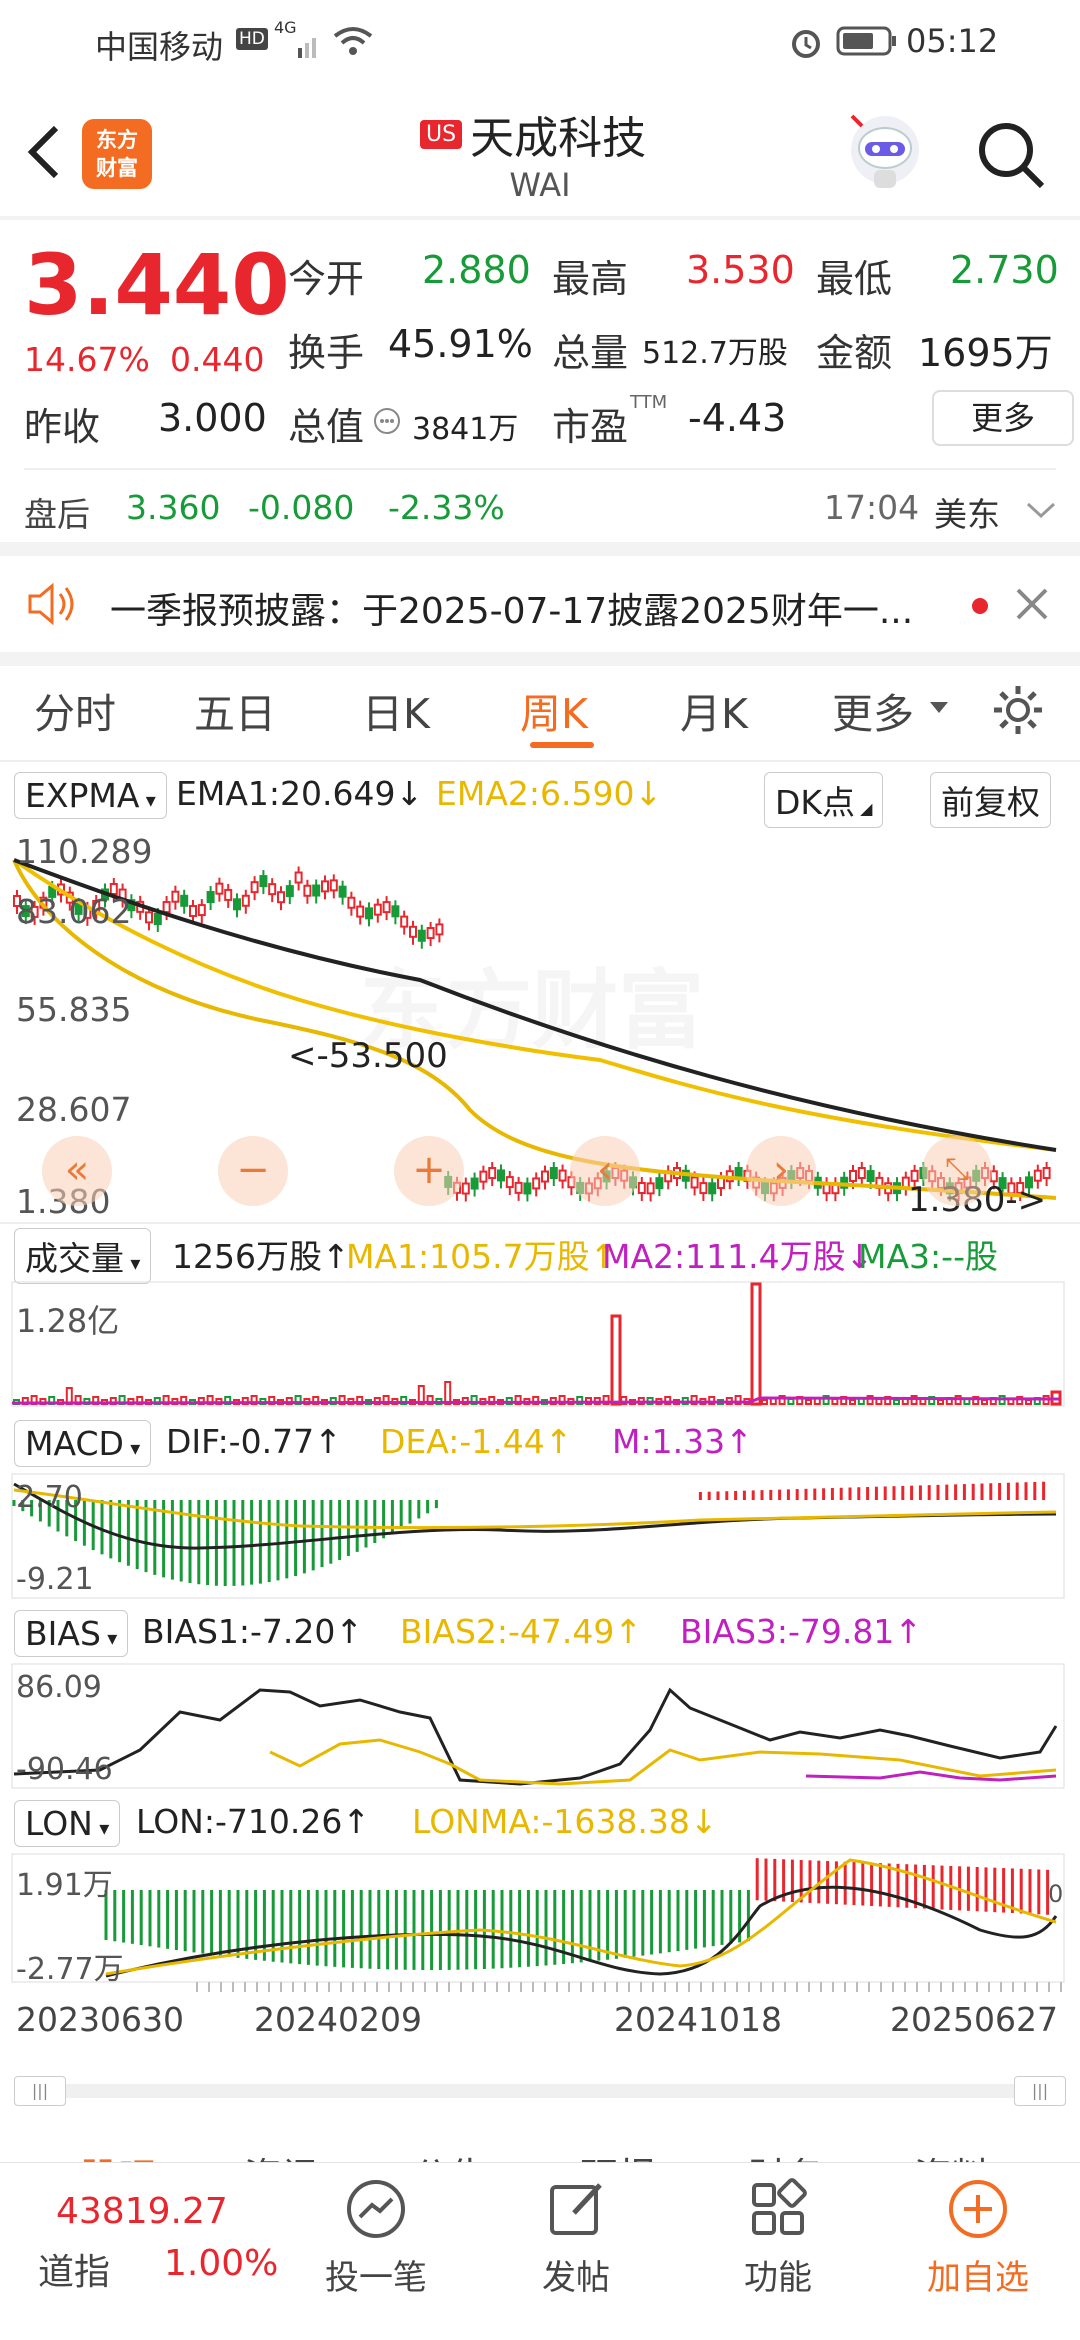  Describe the element at coordinates (253, 1631) in the screenshot. I see `bias1: BIAS1:-7.20↑` at that location.